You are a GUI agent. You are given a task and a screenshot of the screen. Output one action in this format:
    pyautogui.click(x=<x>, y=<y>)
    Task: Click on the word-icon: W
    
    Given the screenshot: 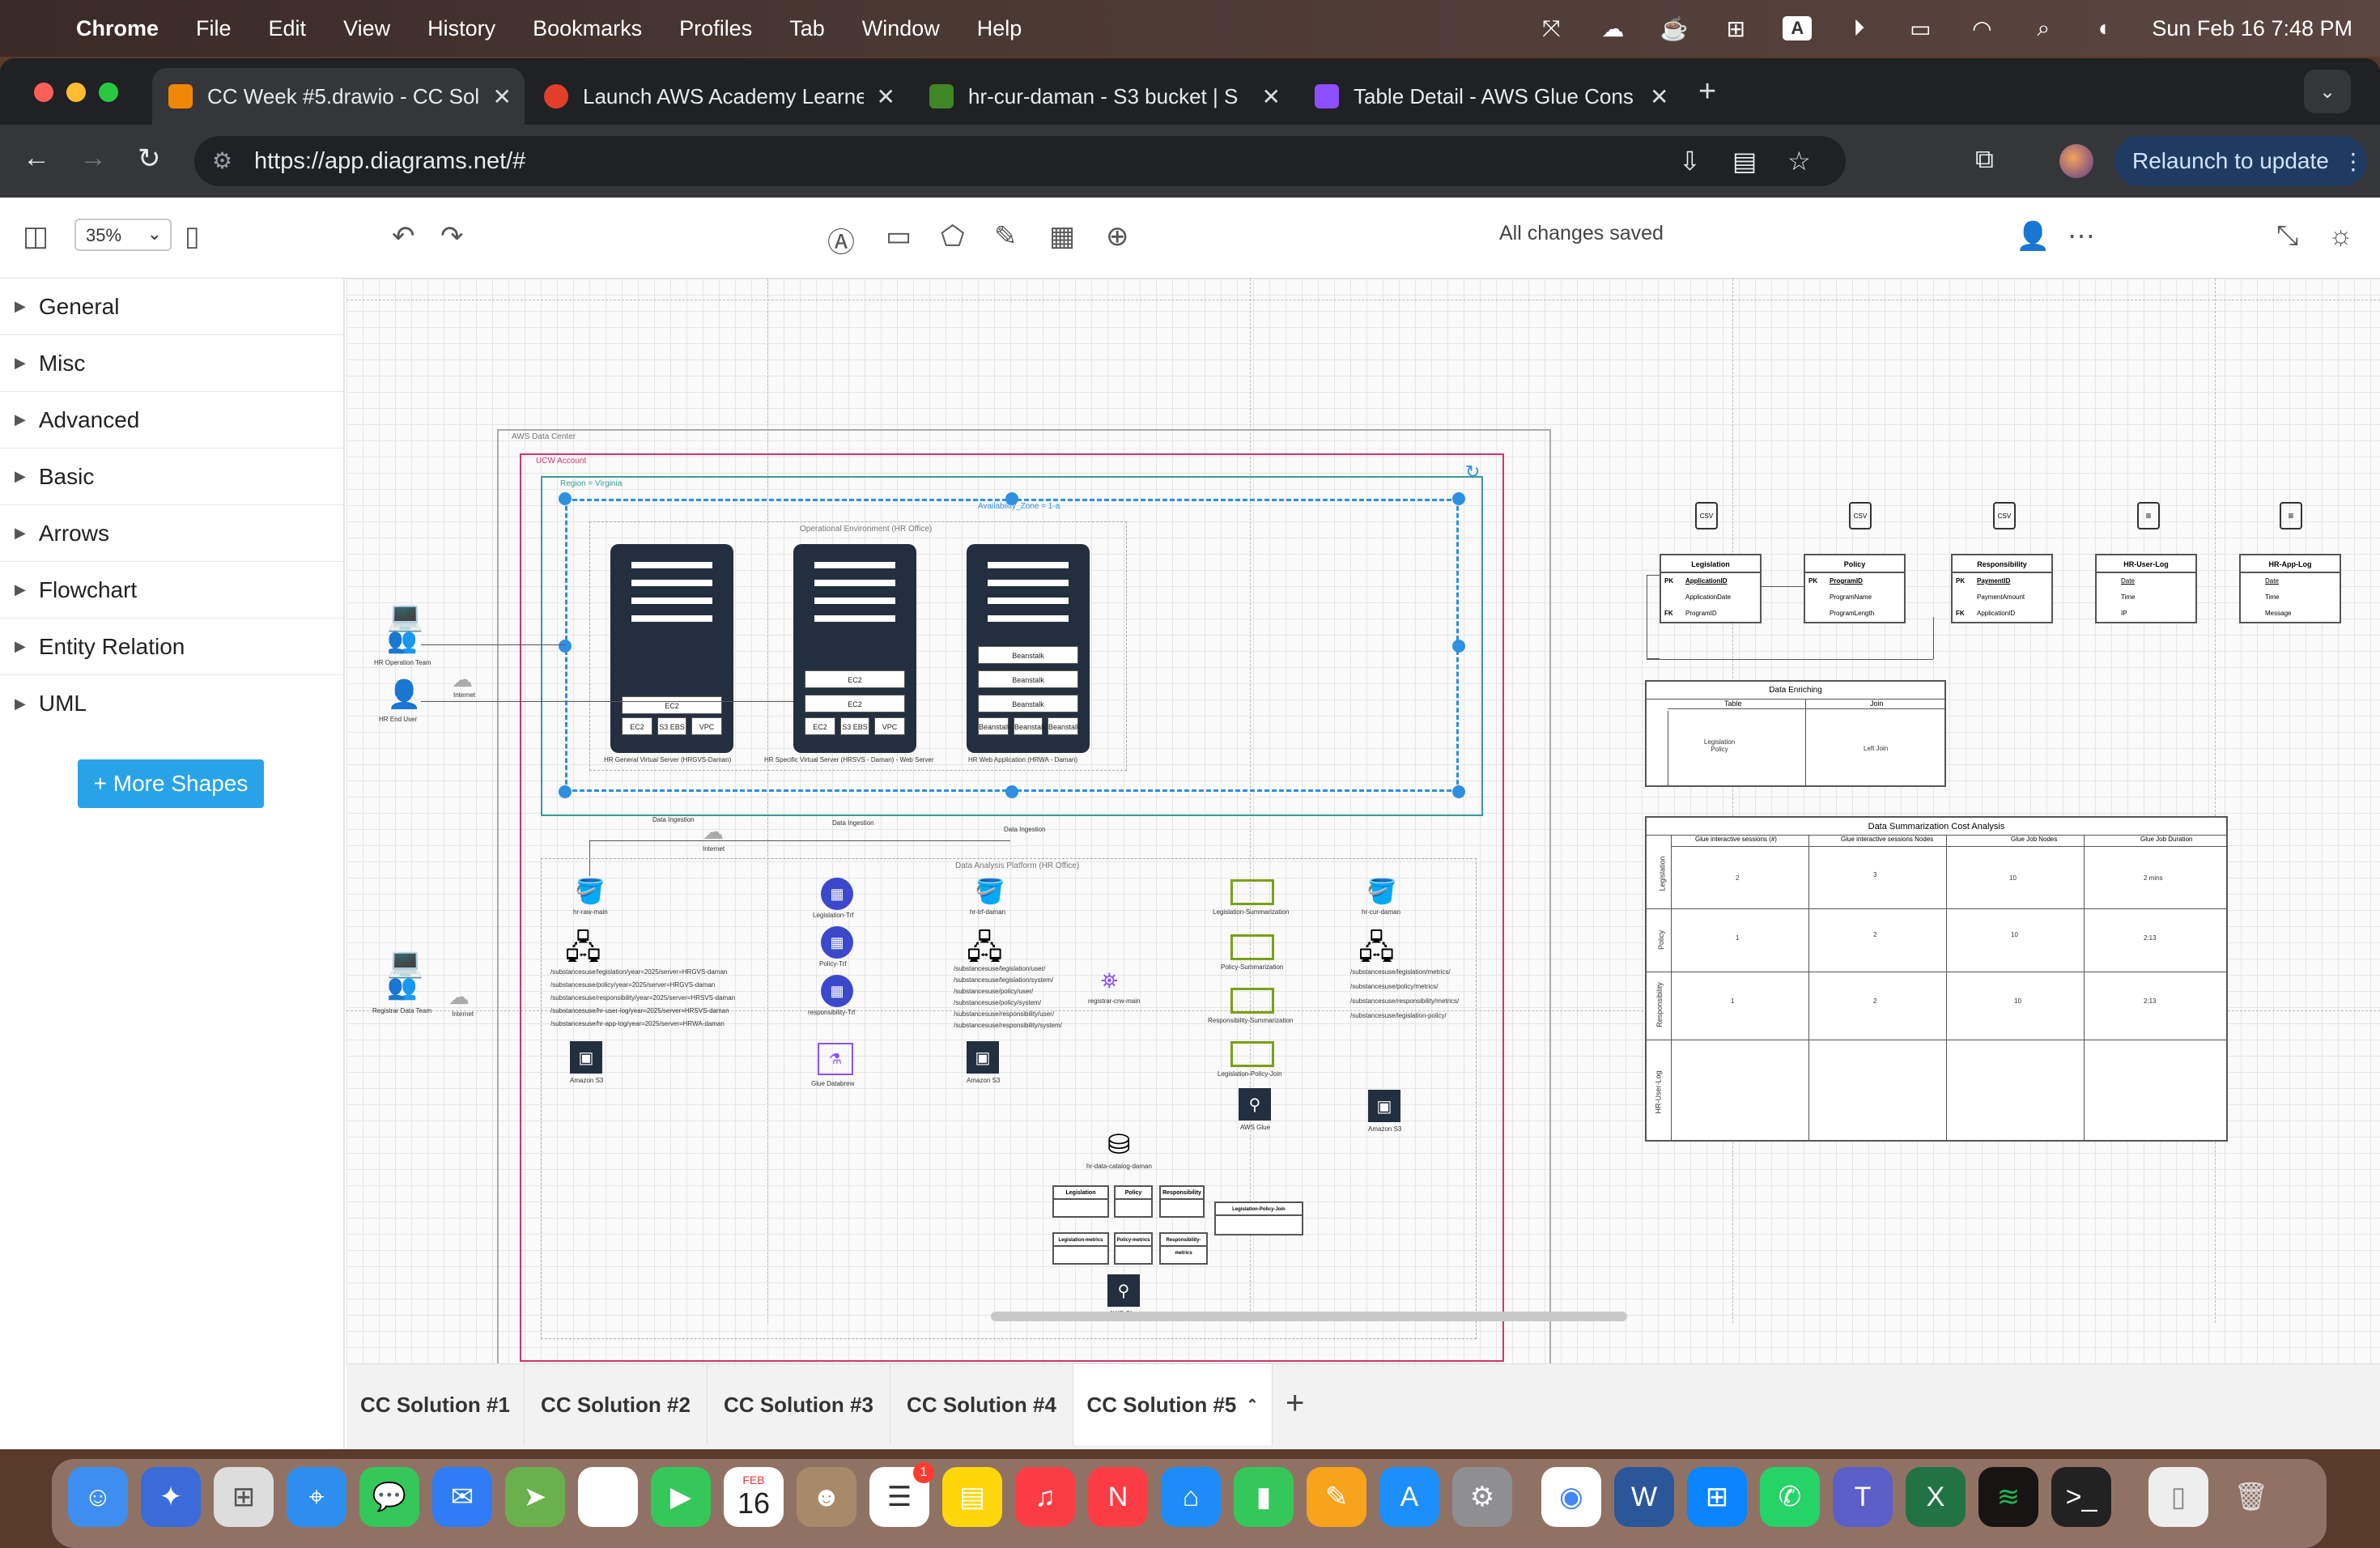 What is the action you would take?
    pyautogui.click(x=1644, y=1497)
    